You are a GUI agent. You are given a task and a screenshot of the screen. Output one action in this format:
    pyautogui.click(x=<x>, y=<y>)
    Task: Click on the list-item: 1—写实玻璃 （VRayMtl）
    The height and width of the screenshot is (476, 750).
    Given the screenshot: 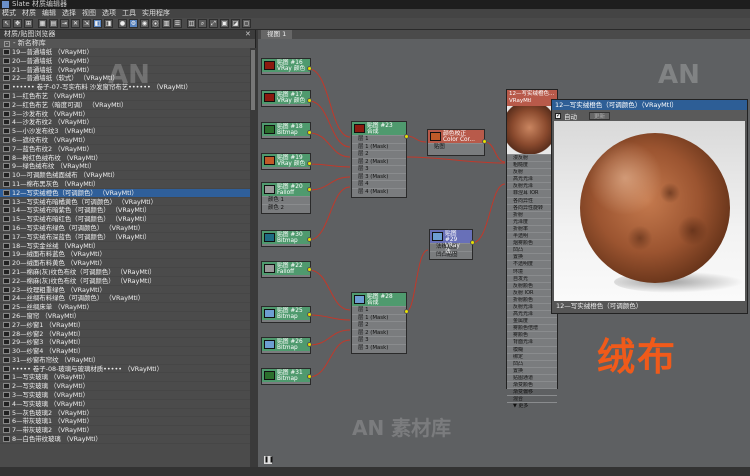 What is the action you would take?
    pyautogui.click(x=125, y=378)
    